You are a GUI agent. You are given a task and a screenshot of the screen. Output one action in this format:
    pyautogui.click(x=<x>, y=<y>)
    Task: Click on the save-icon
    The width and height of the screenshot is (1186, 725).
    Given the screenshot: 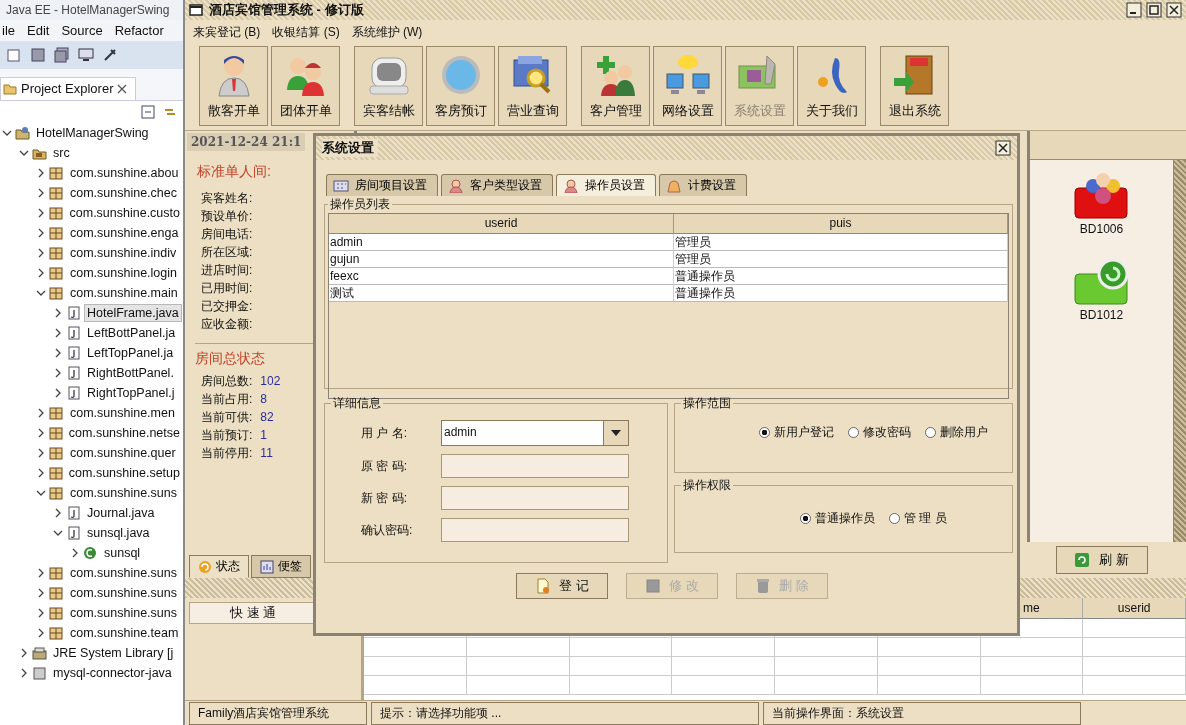 What is the action you would take?
    pyautogui.click(x=38, y=55)
    